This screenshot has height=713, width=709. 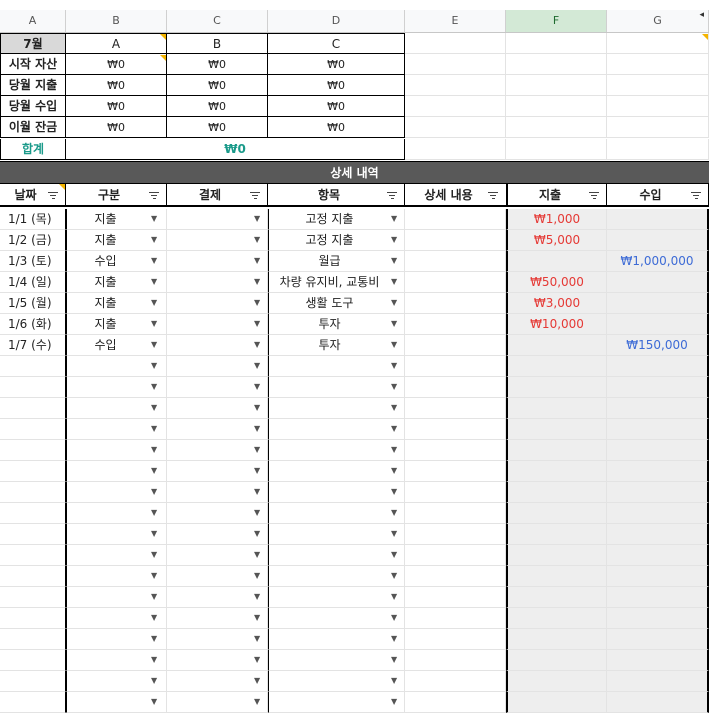 What do you see at coordinates (336, 261) in the screenshot?
I see `item-cell: 월급` at bounding box center [336, 261].